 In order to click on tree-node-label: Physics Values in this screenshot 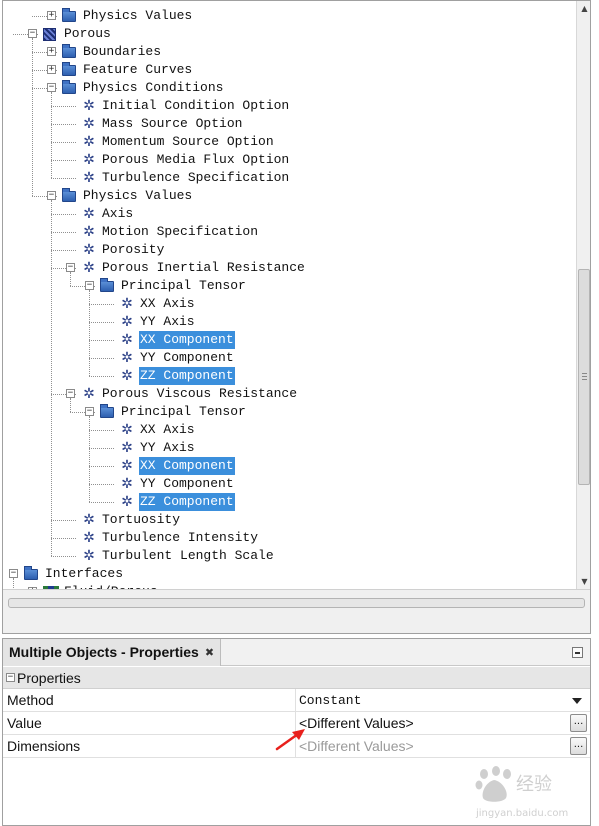, I will do `click(138, 195)`.